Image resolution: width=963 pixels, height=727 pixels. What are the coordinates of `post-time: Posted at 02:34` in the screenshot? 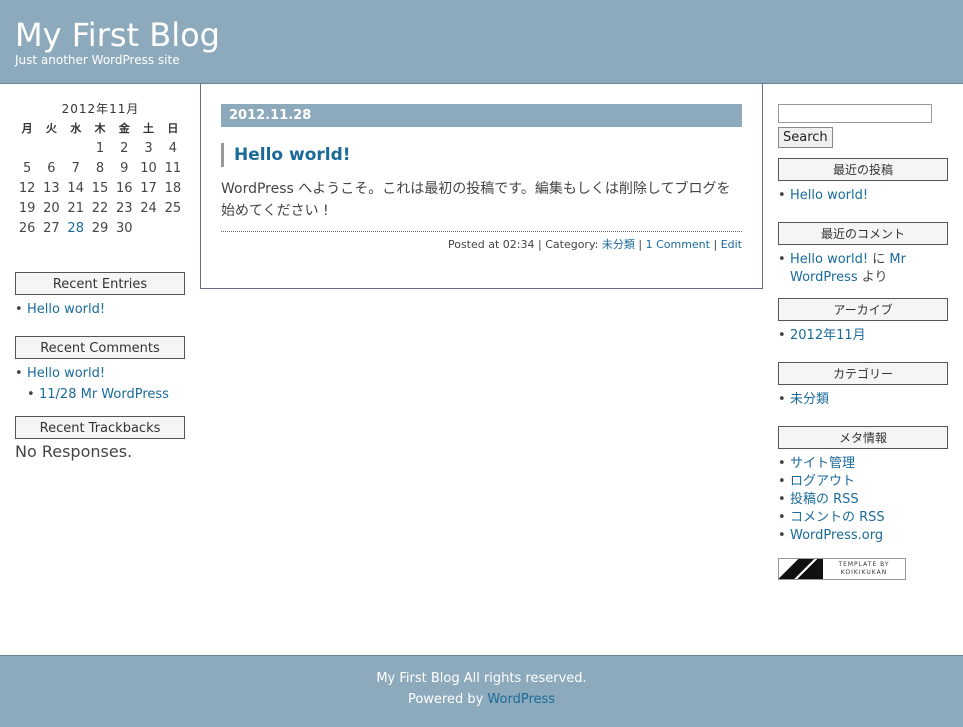 It's located at (491, 244).